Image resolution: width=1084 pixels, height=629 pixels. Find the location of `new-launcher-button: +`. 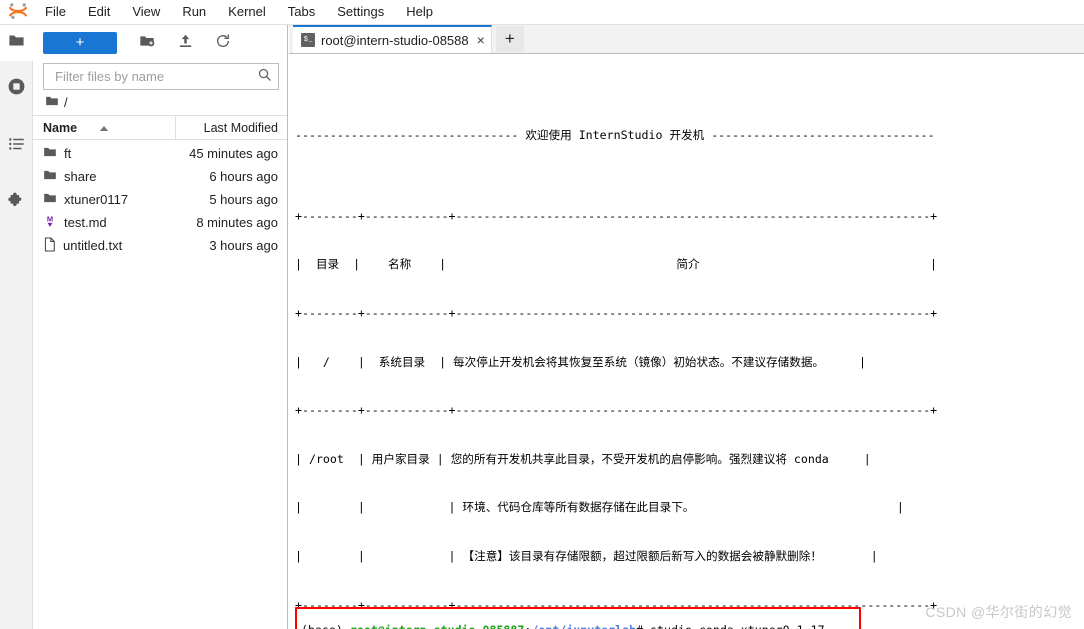

new-launcher-button: + is located at coordinates (80, 43).